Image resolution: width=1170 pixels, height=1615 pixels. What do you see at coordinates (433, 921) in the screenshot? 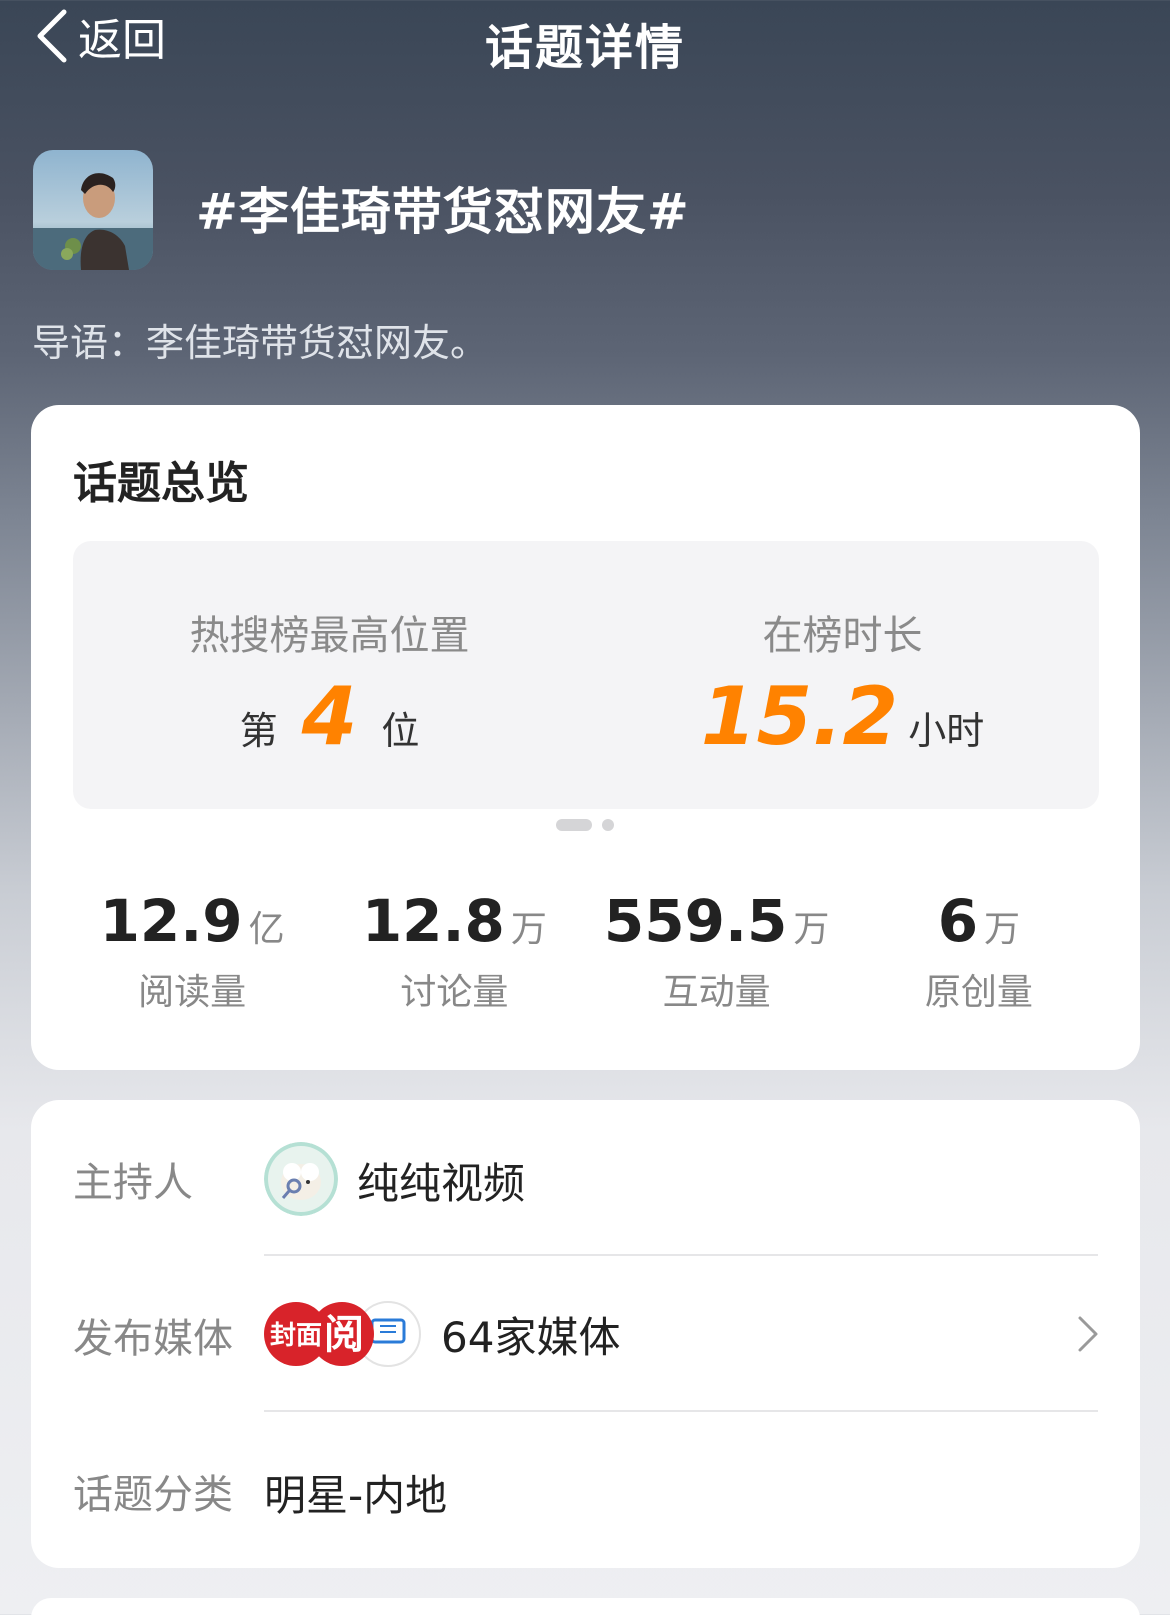
I see `stat-value: 12.8` at bounding box center [433, 921].